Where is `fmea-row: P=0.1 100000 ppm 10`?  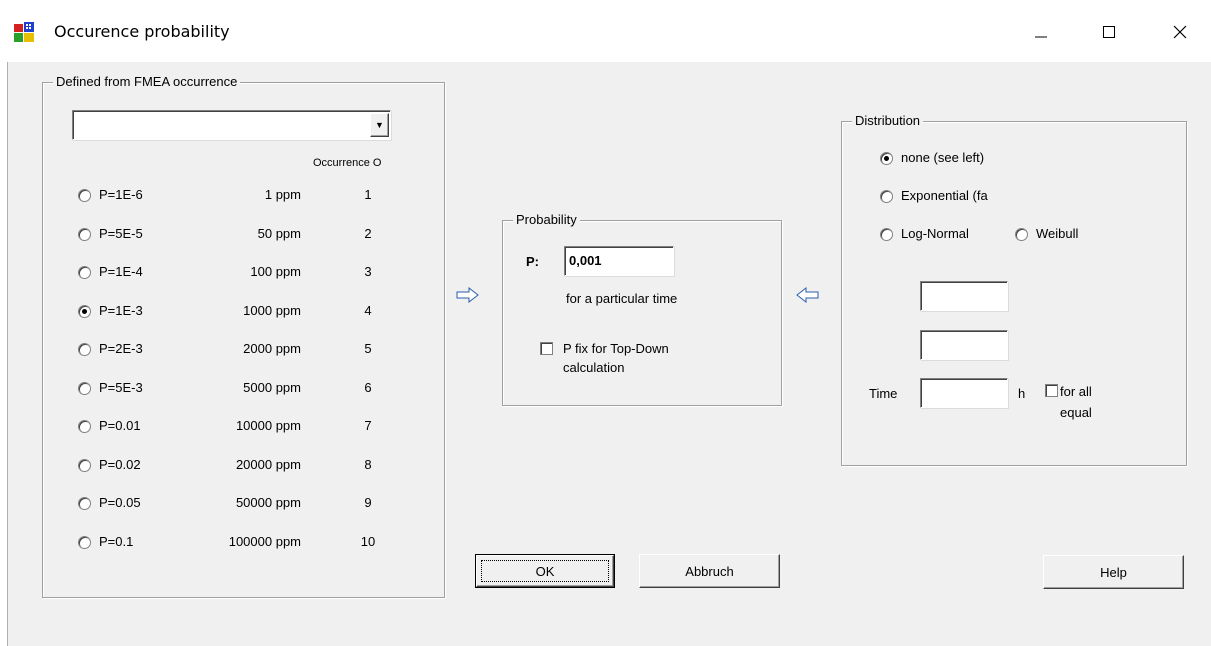
fmea-row: P=0.1 100000 ppm 10 is located at coordinates (243, 544).